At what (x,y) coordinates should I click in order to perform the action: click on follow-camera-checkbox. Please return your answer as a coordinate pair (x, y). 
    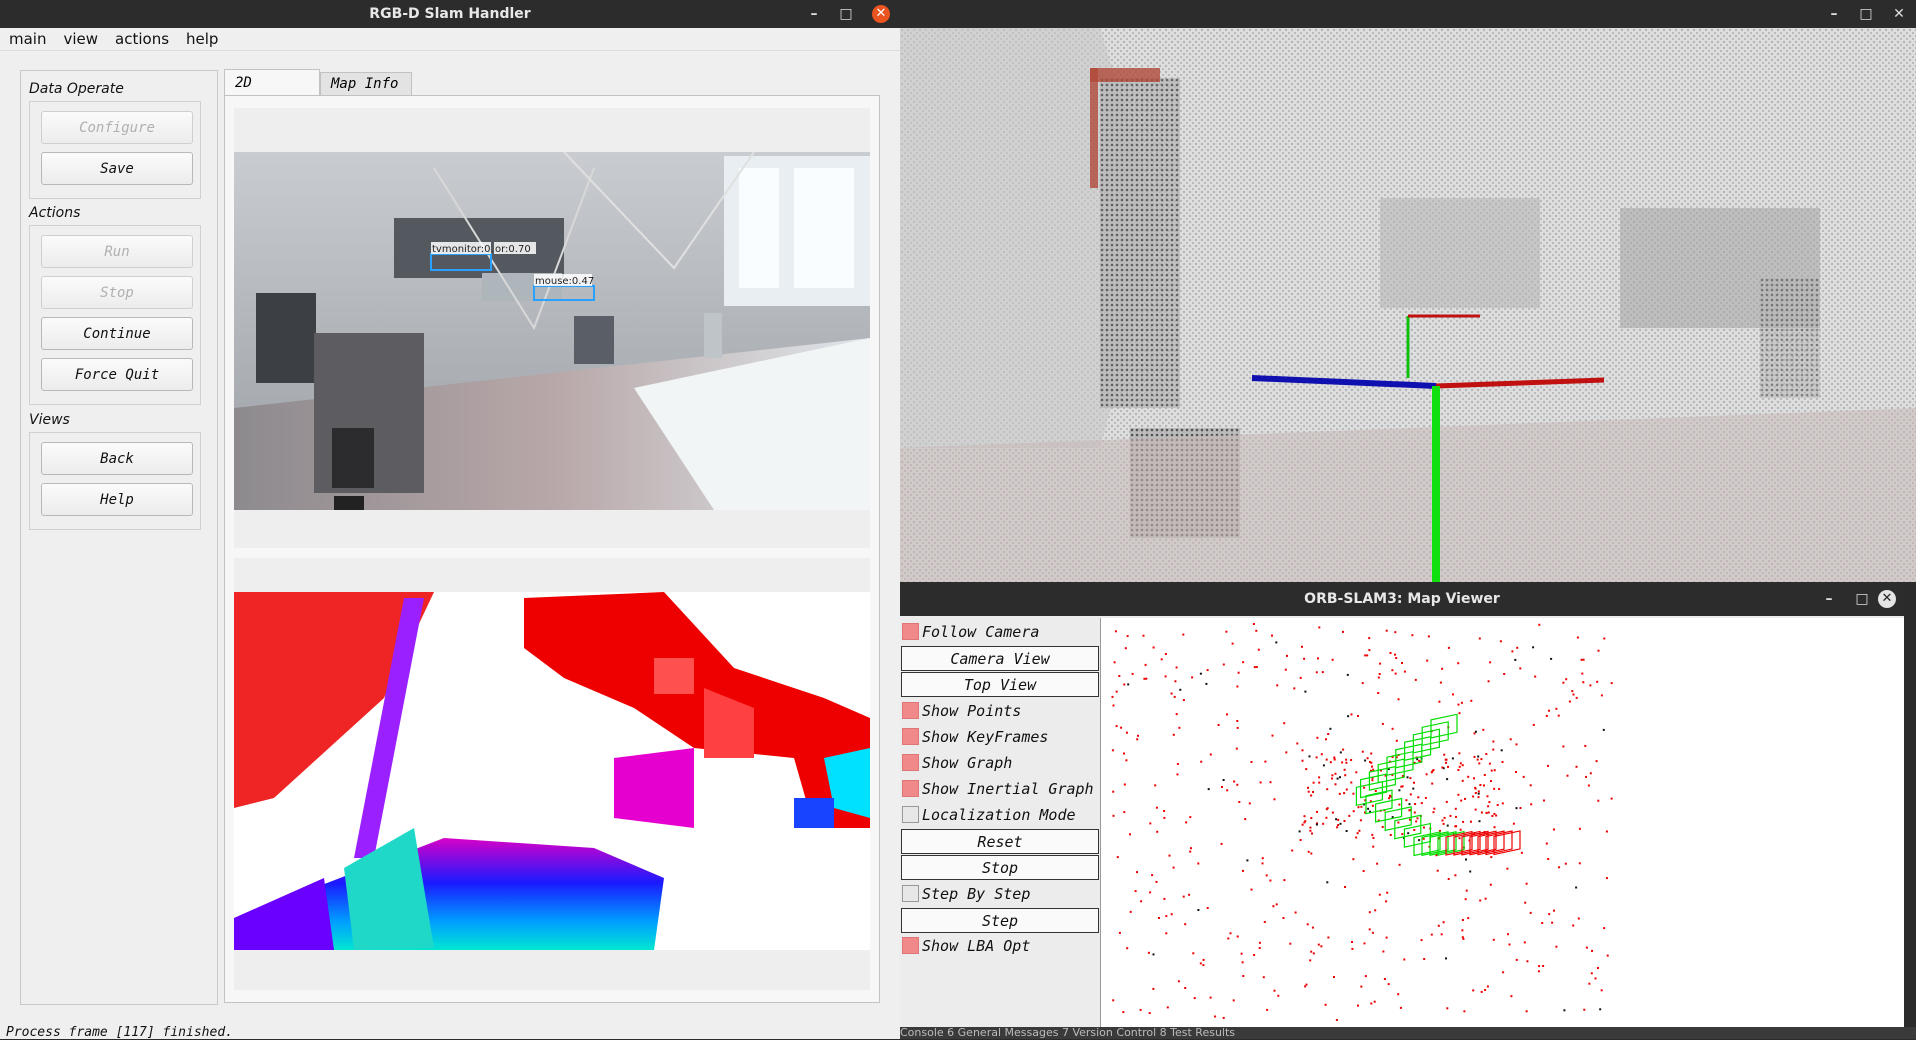
    Looking at the image, I should click on (910, 631).